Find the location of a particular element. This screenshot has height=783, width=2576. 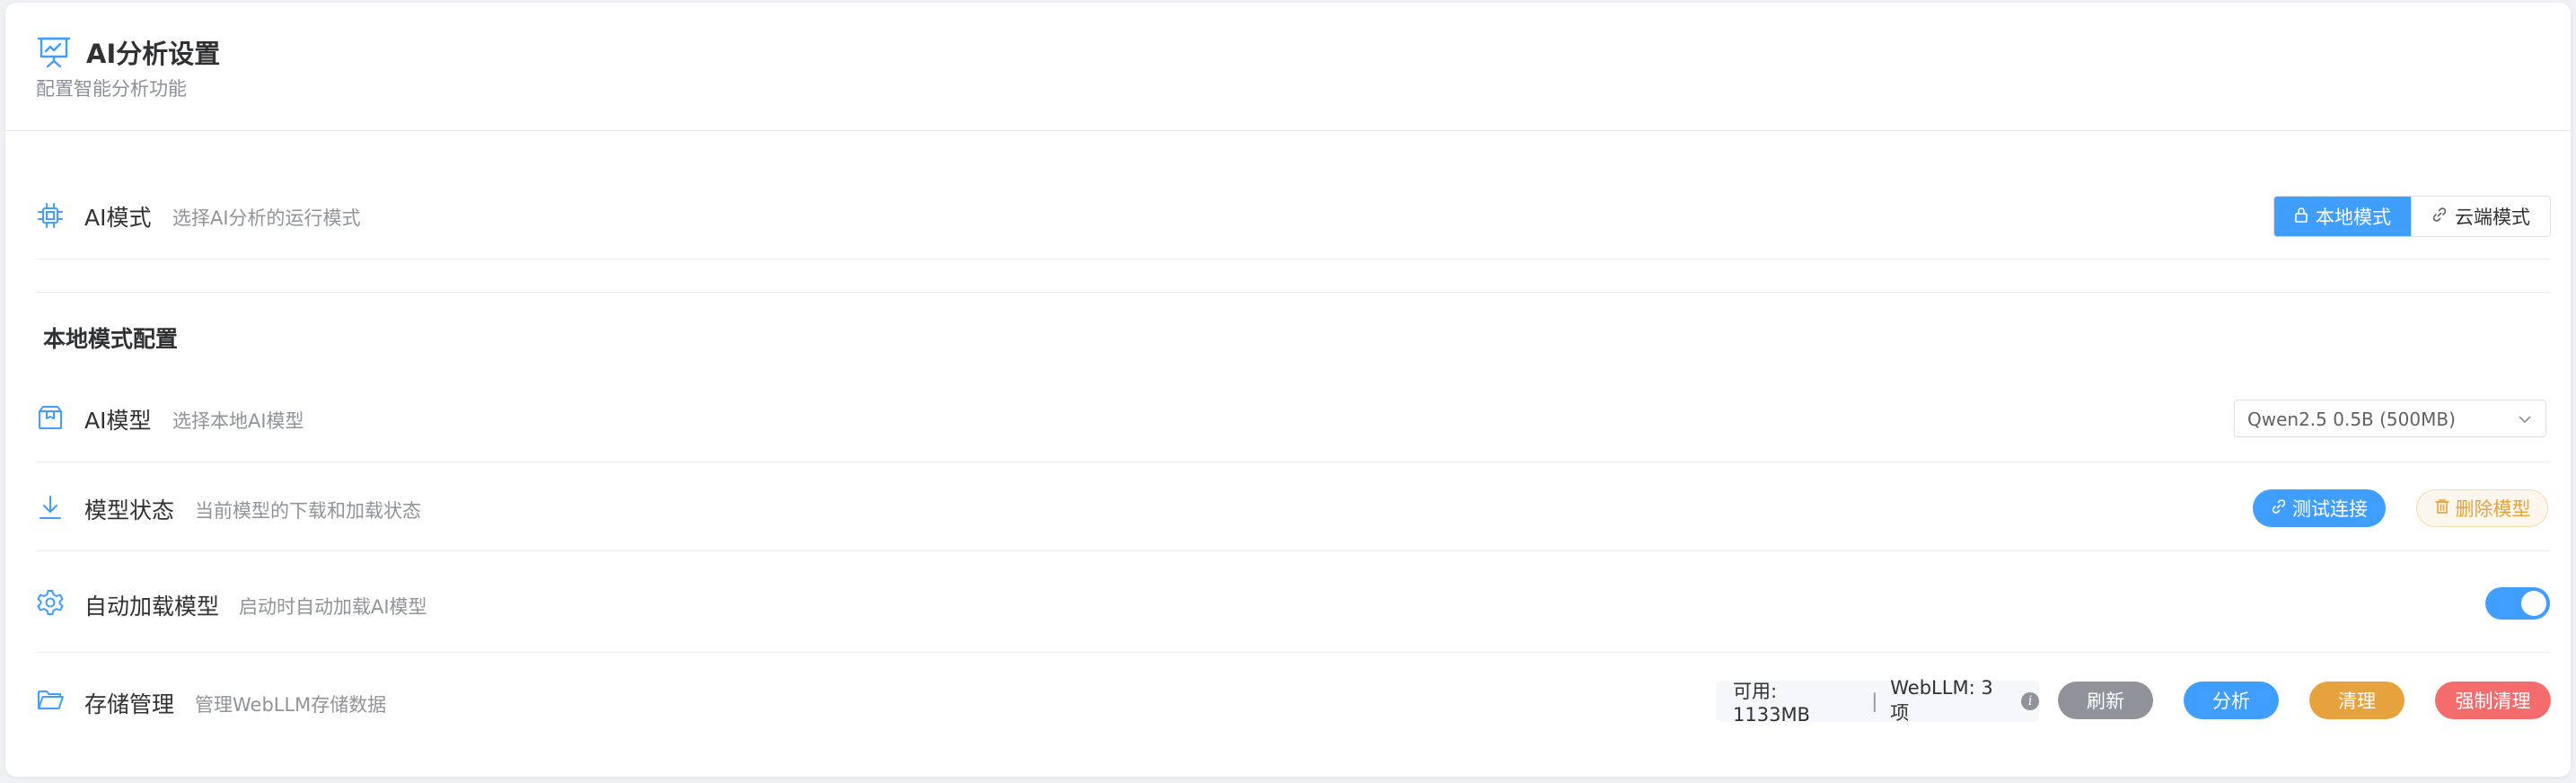

model-status-desc: 当前模型的下载和加载状态 is located at coordinates (308, 511).